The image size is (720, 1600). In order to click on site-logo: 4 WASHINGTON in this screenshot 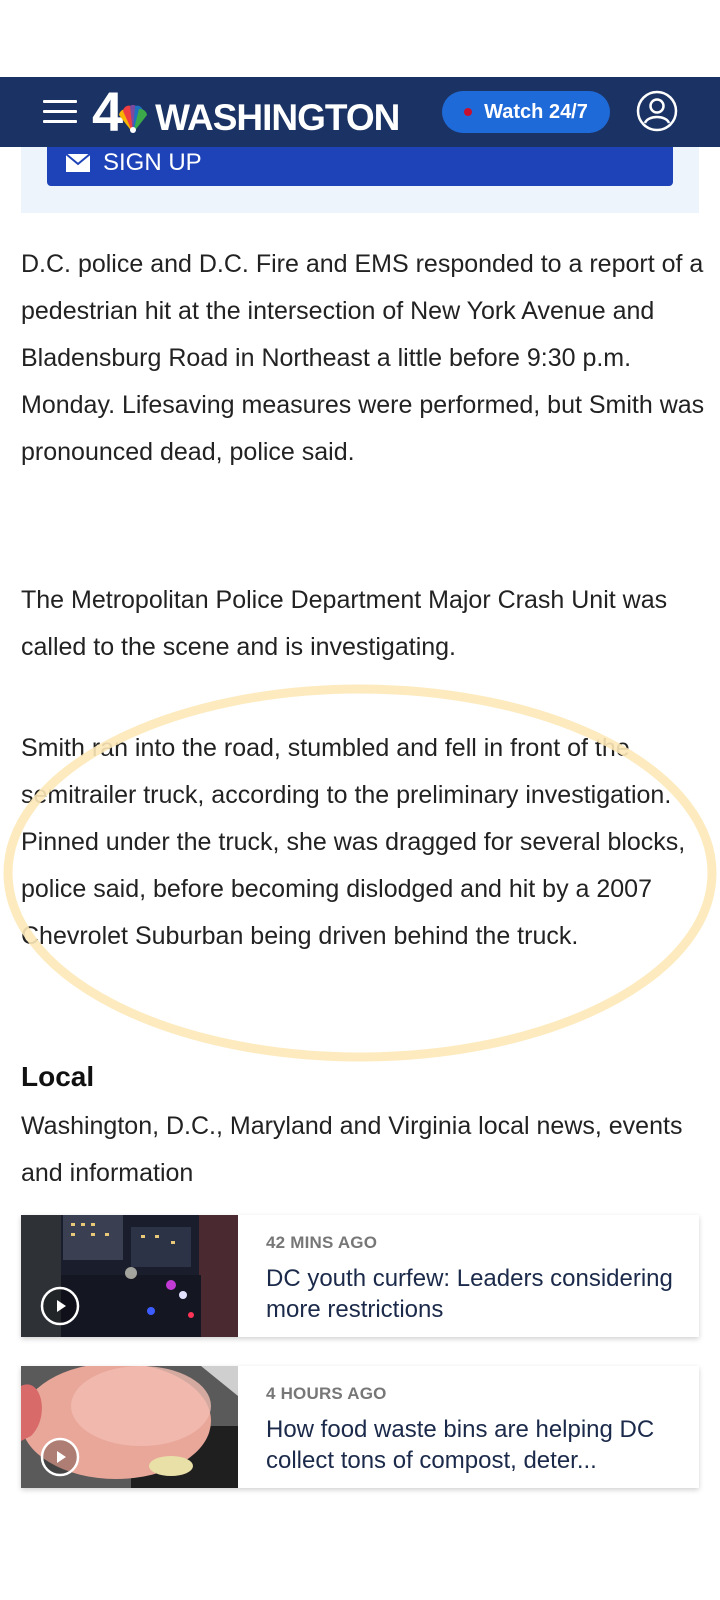, I will do `click(246, 112)`.